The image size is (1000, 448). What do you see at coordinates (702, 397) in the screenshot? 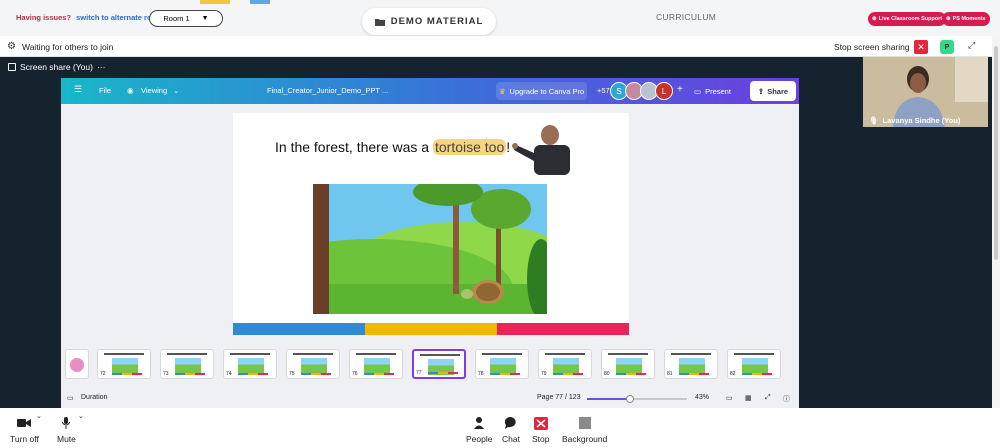
I see `zoom-value: 43%` at bounding box center [702, 397].